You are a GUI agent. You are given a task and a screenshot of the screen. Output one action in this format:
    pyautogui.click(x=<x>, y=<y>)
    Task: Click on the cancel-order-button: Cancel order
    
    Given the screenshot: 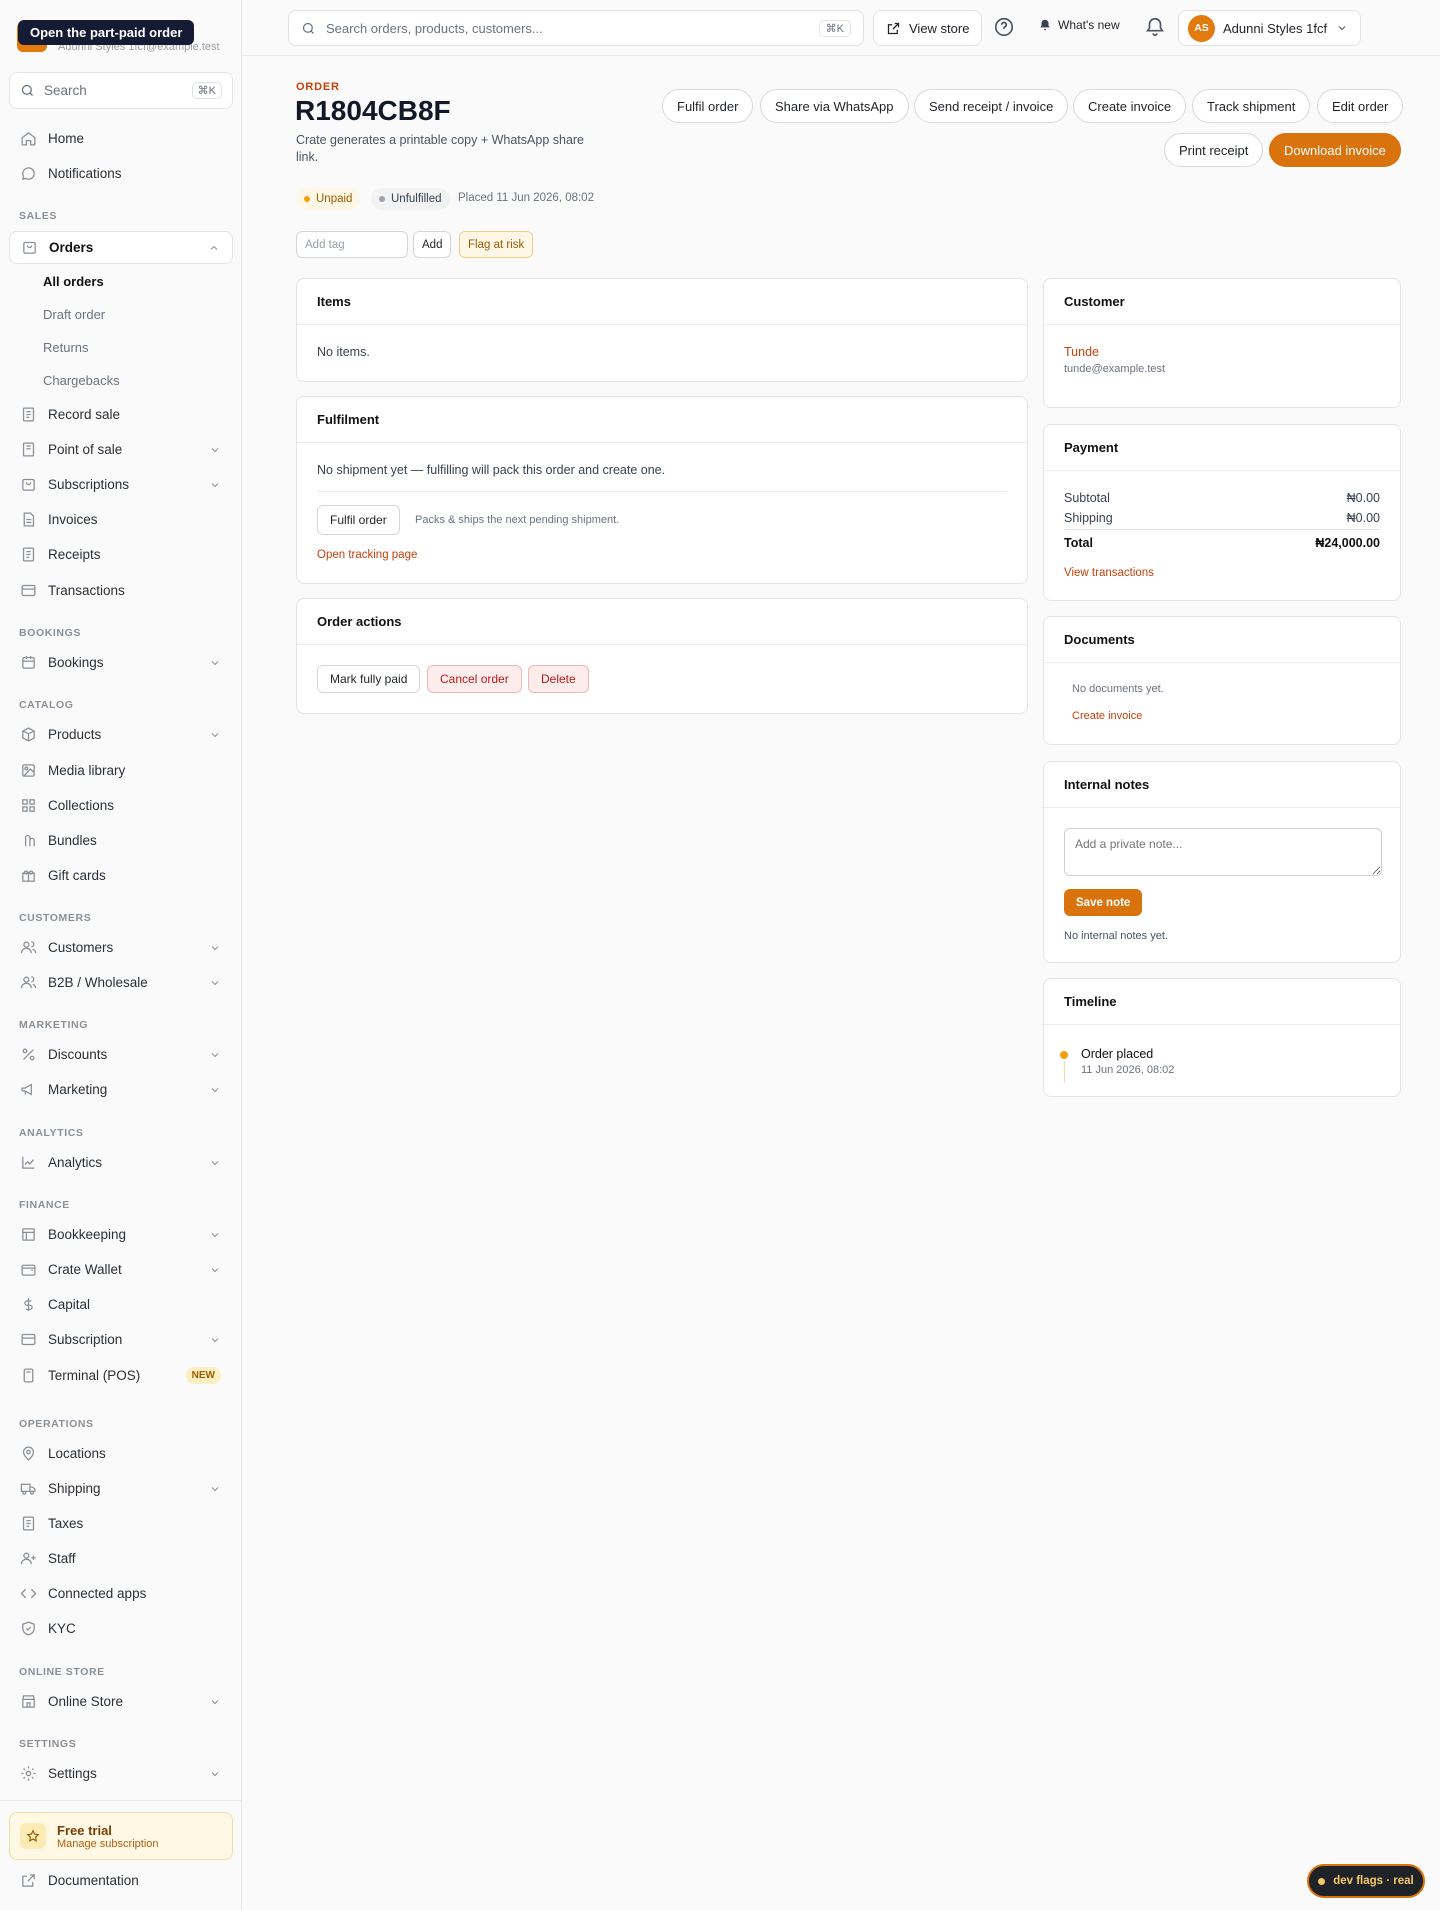 What is the action you would take?
    pyautogui.click(x=474, y=679)
    